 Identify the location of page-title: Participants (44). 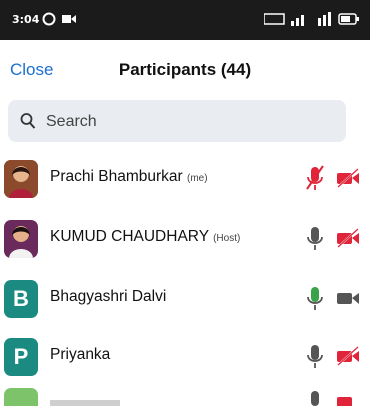
(185, 69).